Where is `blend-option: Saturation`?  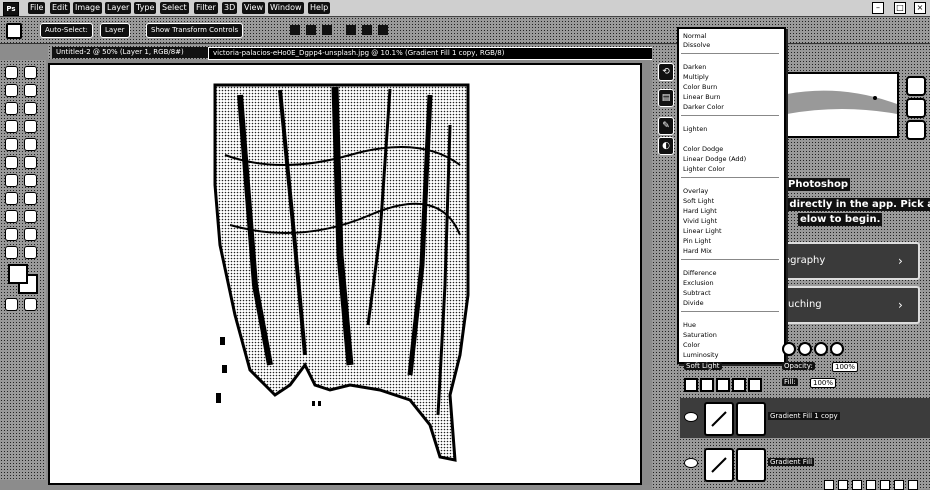 blend-option: Saturation is located at coordinates (700, 335).